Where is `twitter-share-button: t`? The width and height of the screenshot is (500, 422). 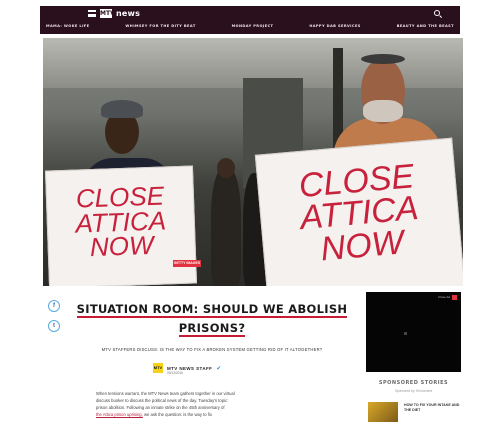
twitter-share-button: t is located at coordinates (54, 326).